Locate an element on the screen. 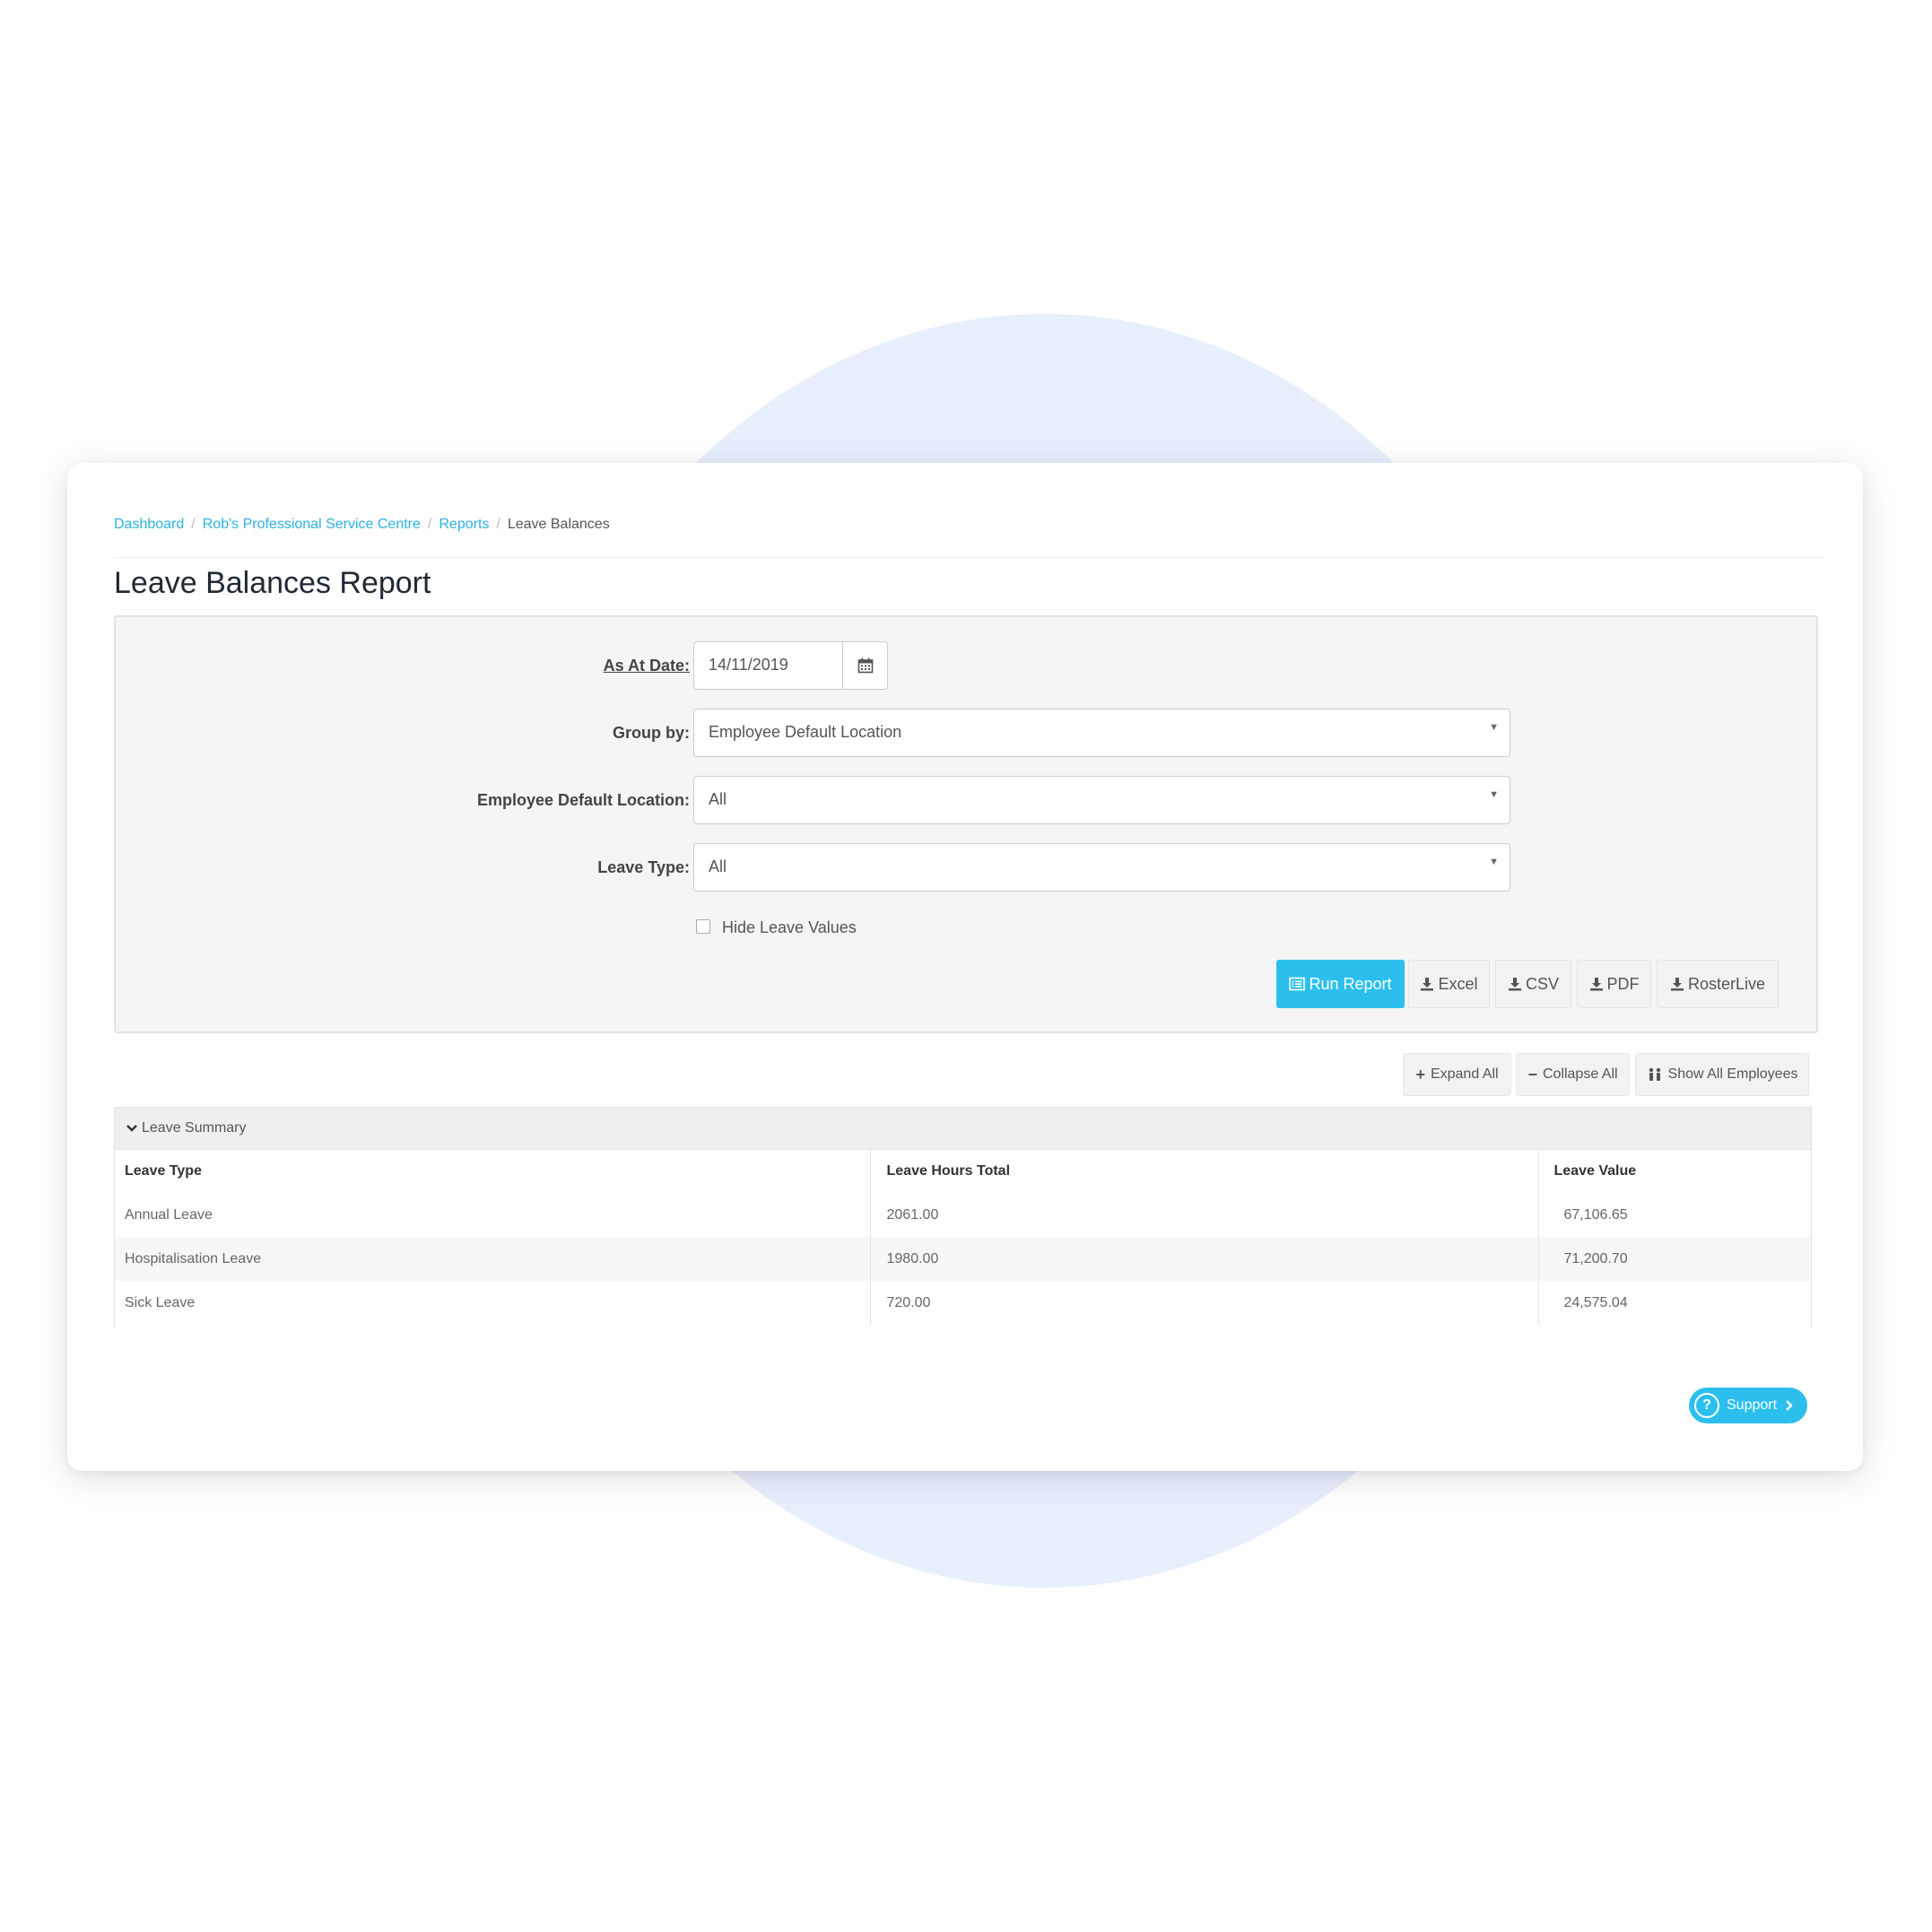  users-icon is located at coordinates (1654, 1074).